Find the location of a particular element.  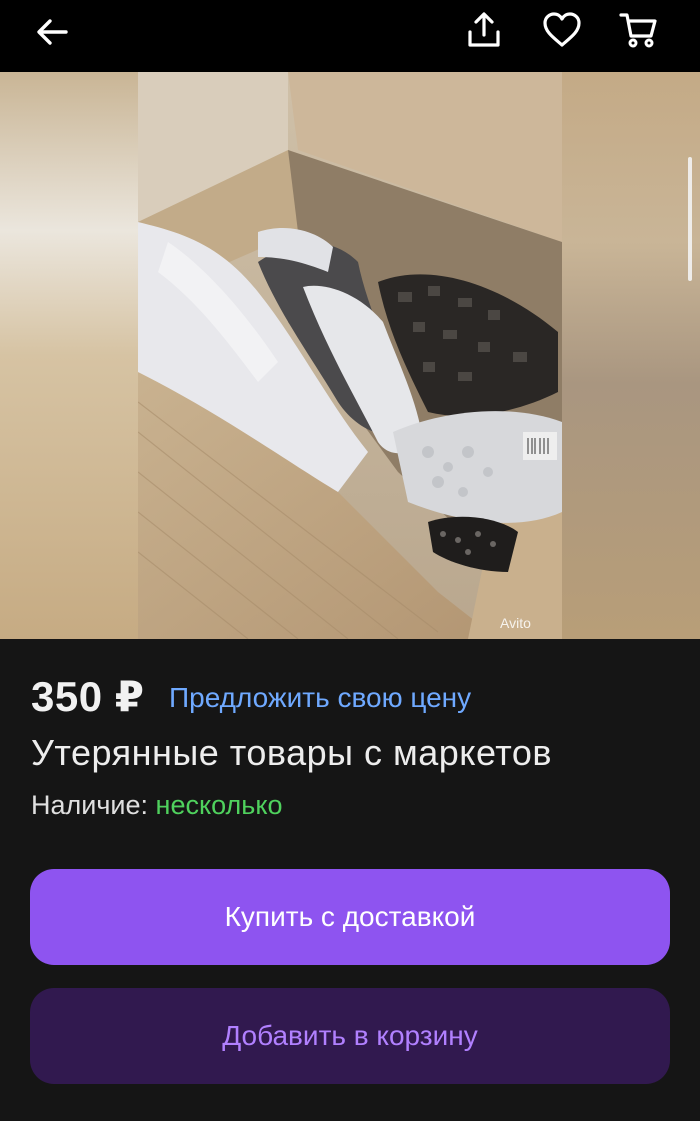

buy-with-delivery-label: Купить с доставкой is located at coordinates (350, 916).